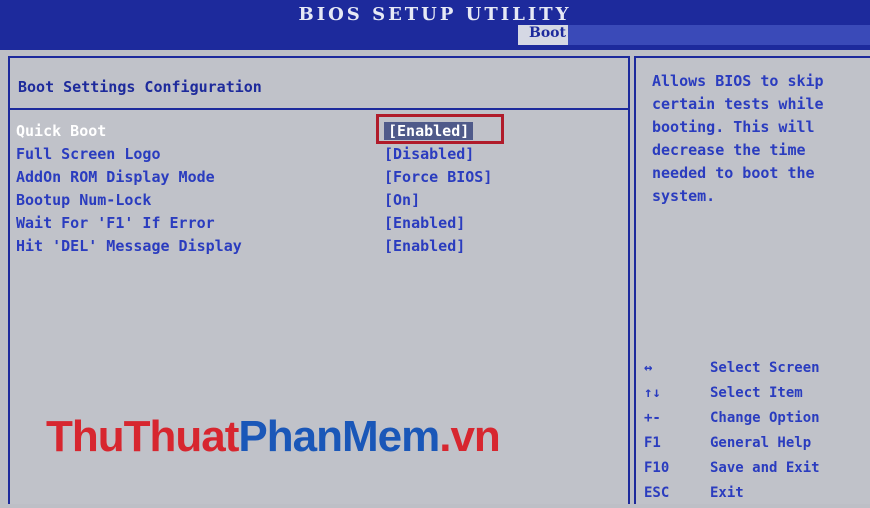 This screenshot has width=870, height=508. What do you see at coordinates (429, 154) in the screenshot?
I see `setting-value: [Disabled]` at bounding box center [429, 154].